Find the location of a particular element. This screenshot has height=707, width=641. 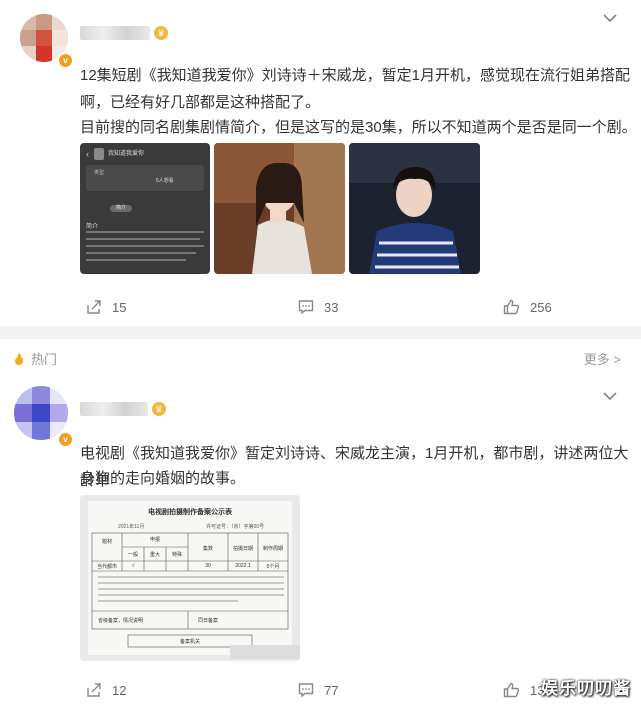

app-title: 我知道我爱你 is located at coordinates (126, 154).